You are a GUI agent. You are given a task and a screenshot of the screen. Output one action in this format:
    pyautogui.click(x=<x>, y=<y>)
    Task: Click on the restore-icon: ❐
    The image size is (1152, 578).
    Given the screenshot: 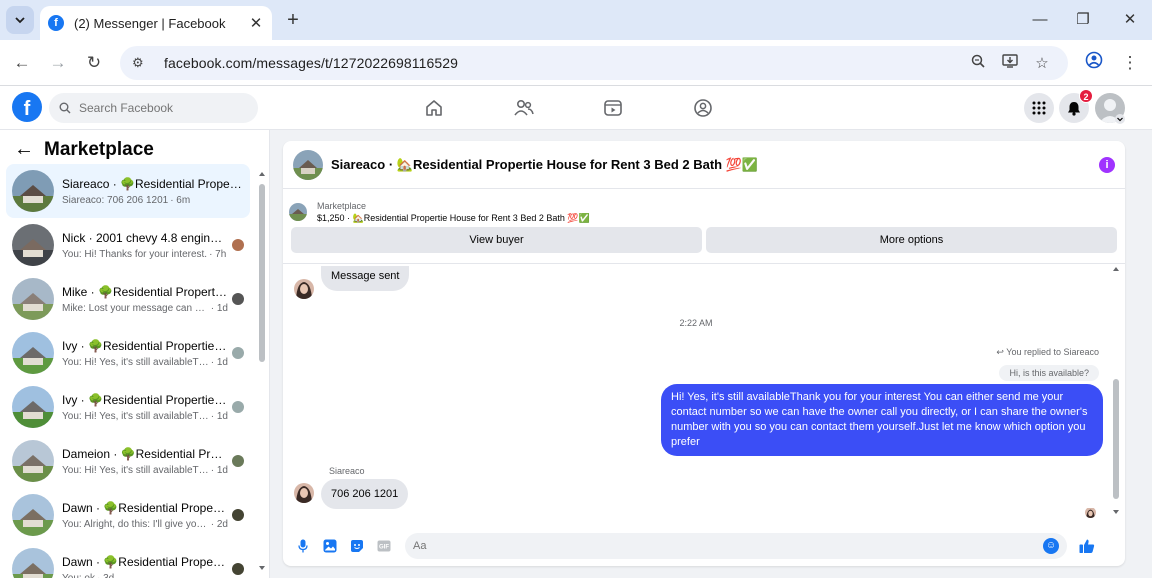 What is the action you would take?
    pyautogui.click(x=1083, y=20)
    